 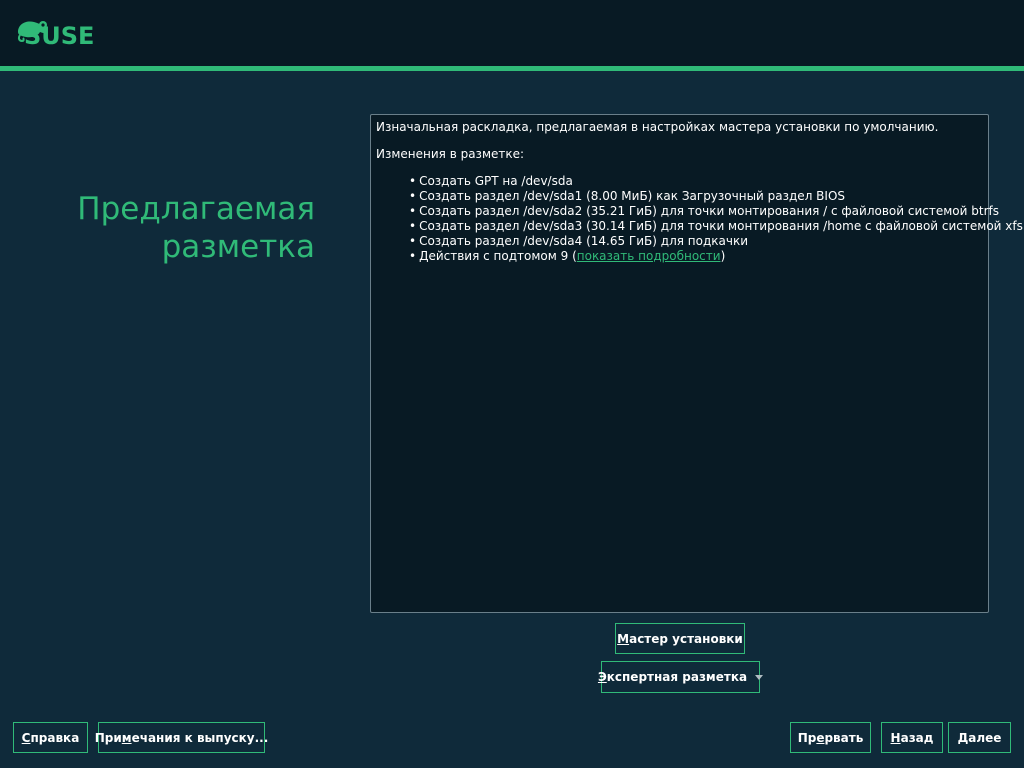 I want to click on abort-label-start: Пр, so click(x=807, y=737).